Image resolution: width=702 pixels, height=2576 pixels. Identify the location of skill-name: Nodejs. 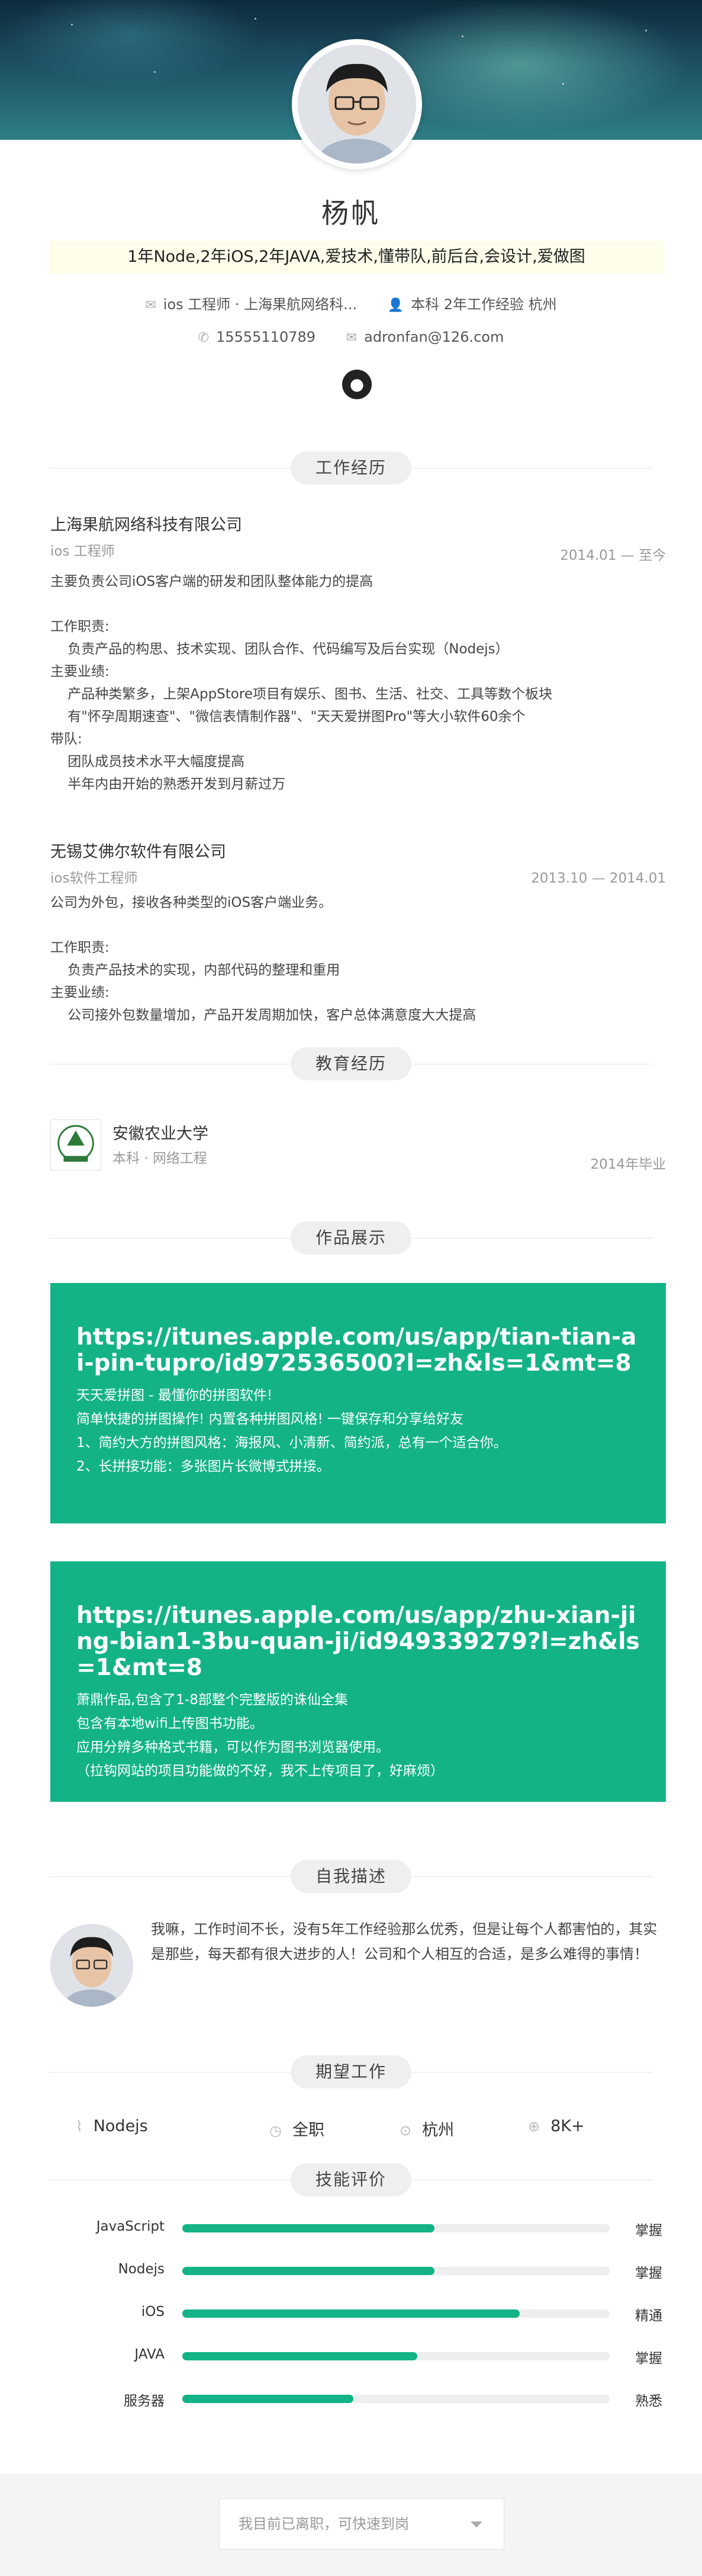
(142, 2269).